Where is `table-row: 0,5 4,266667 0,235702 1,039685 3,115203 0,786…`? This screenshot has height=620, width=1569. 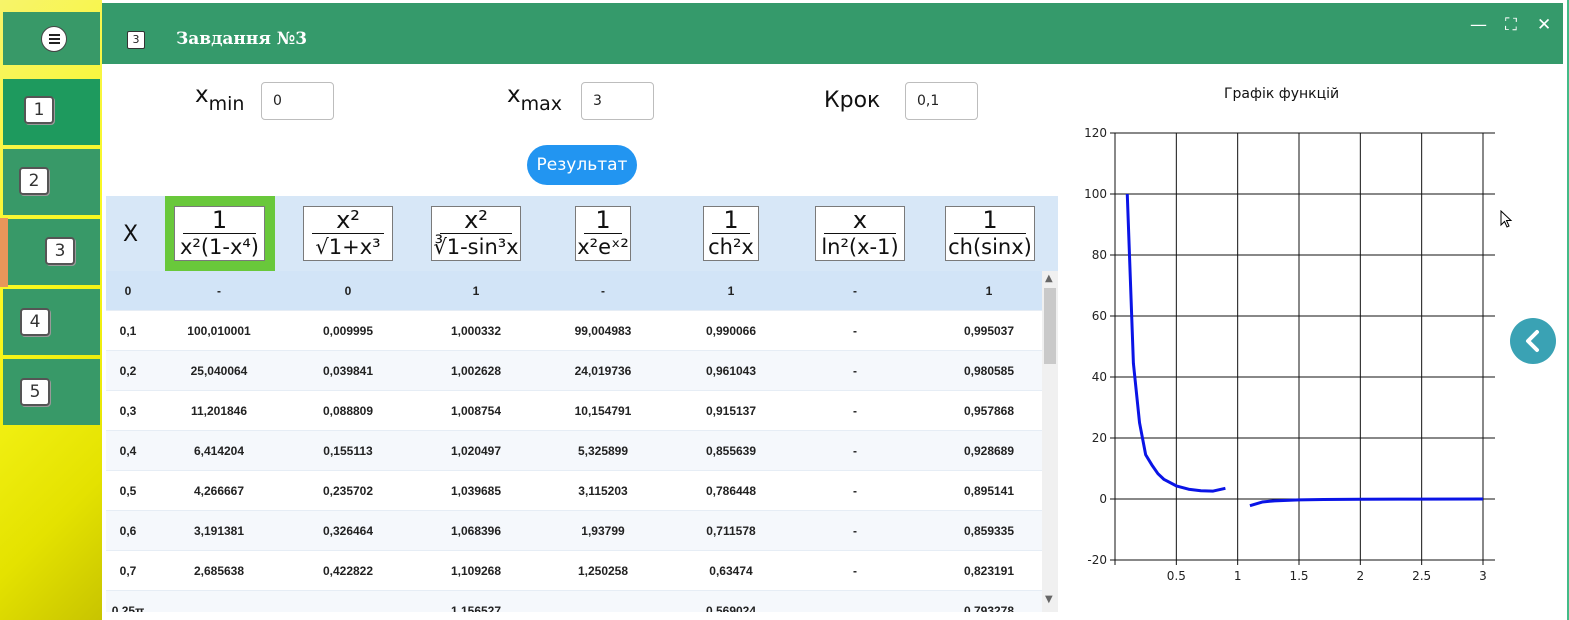 table-row: 0,5 4,266667 0,235702 1,039685 3,115203 0,786… is located at coordinates (574, 491).